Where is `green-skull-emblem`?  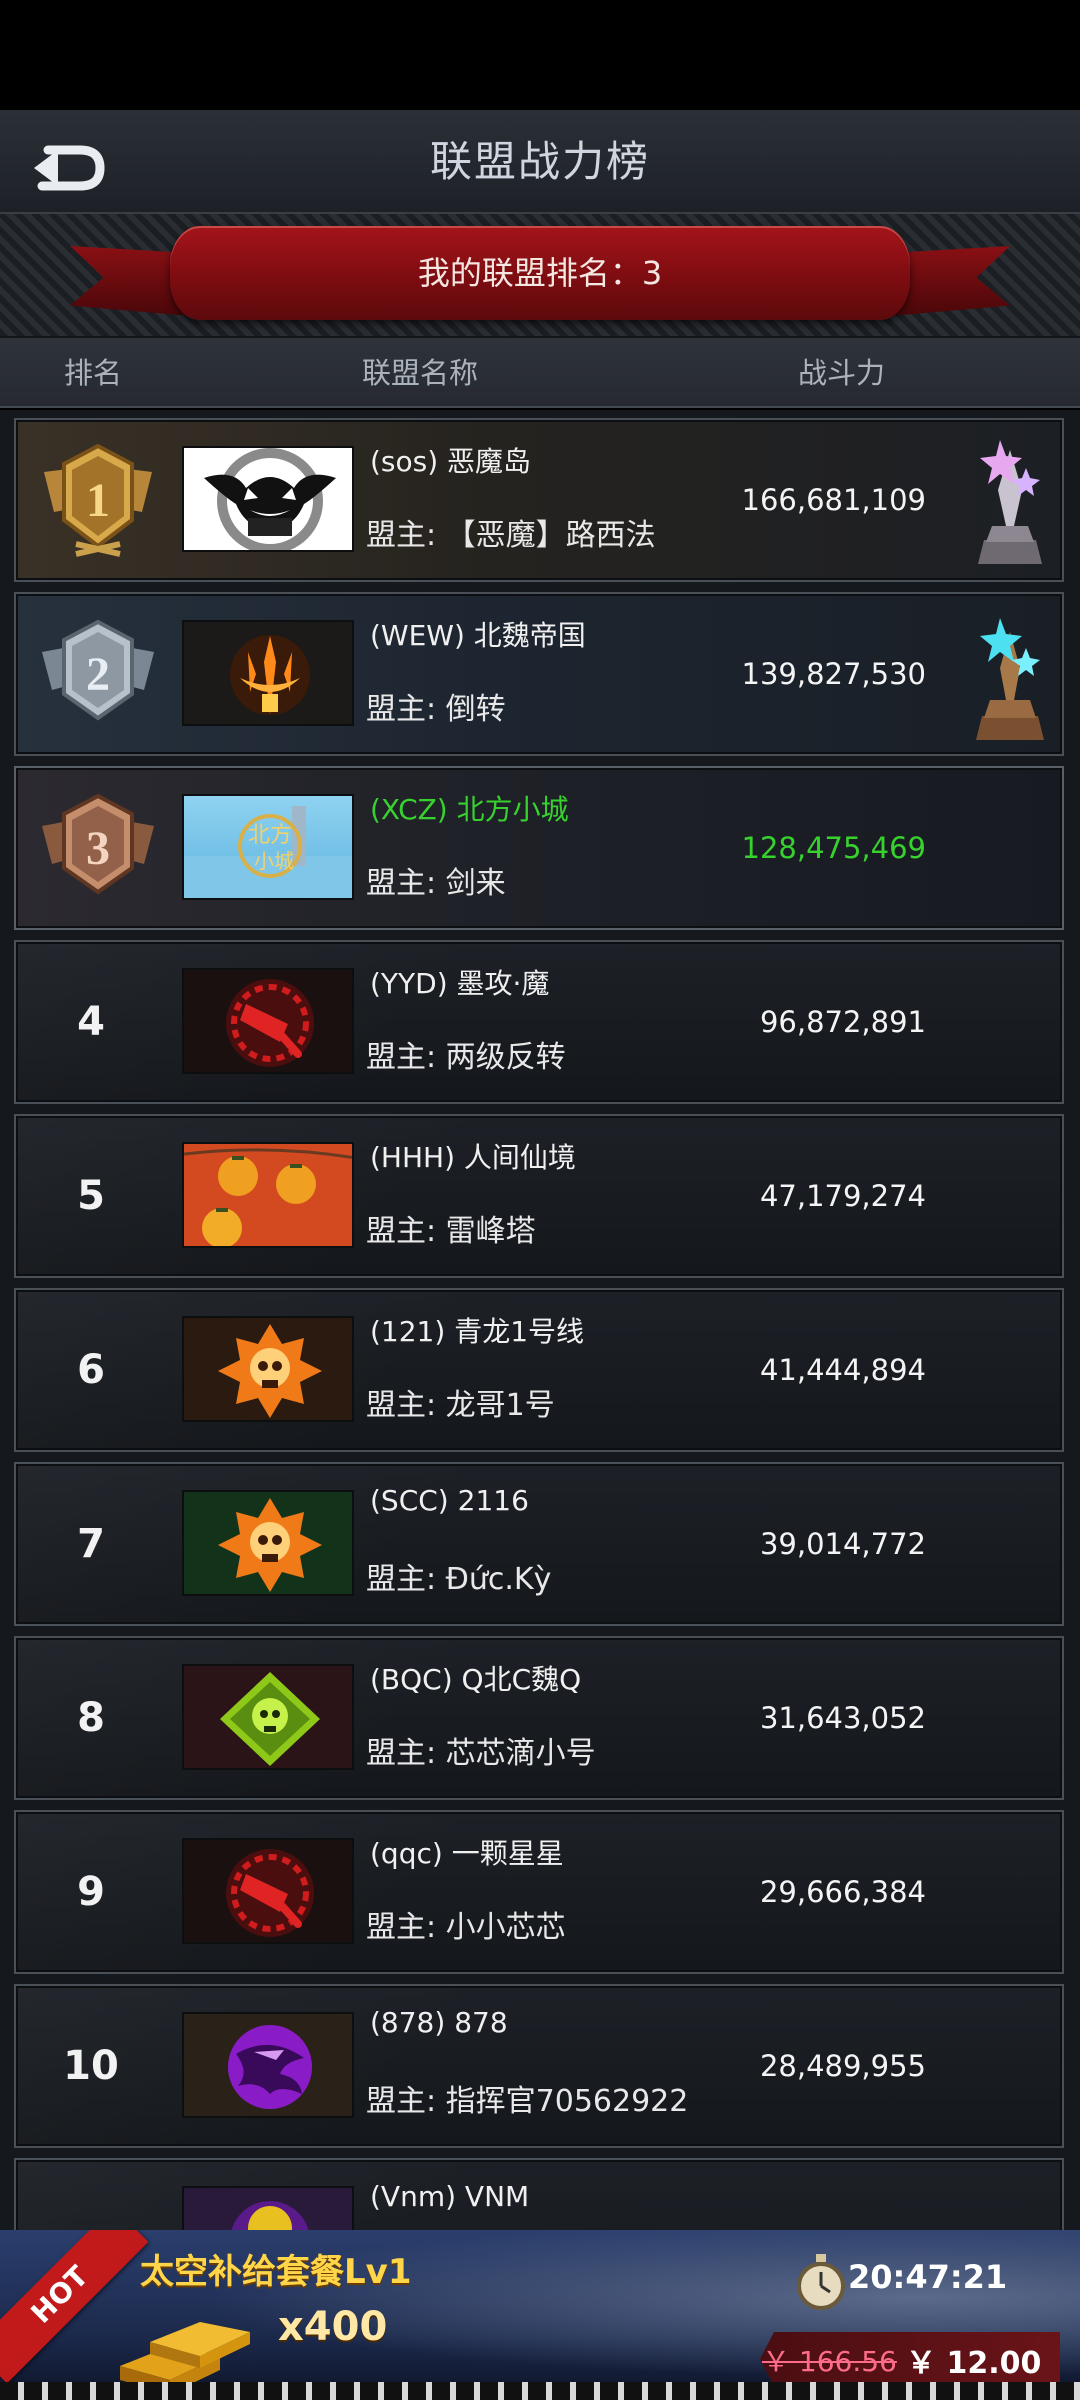
green-skull-emblem is located at coordinates (270, 1719).